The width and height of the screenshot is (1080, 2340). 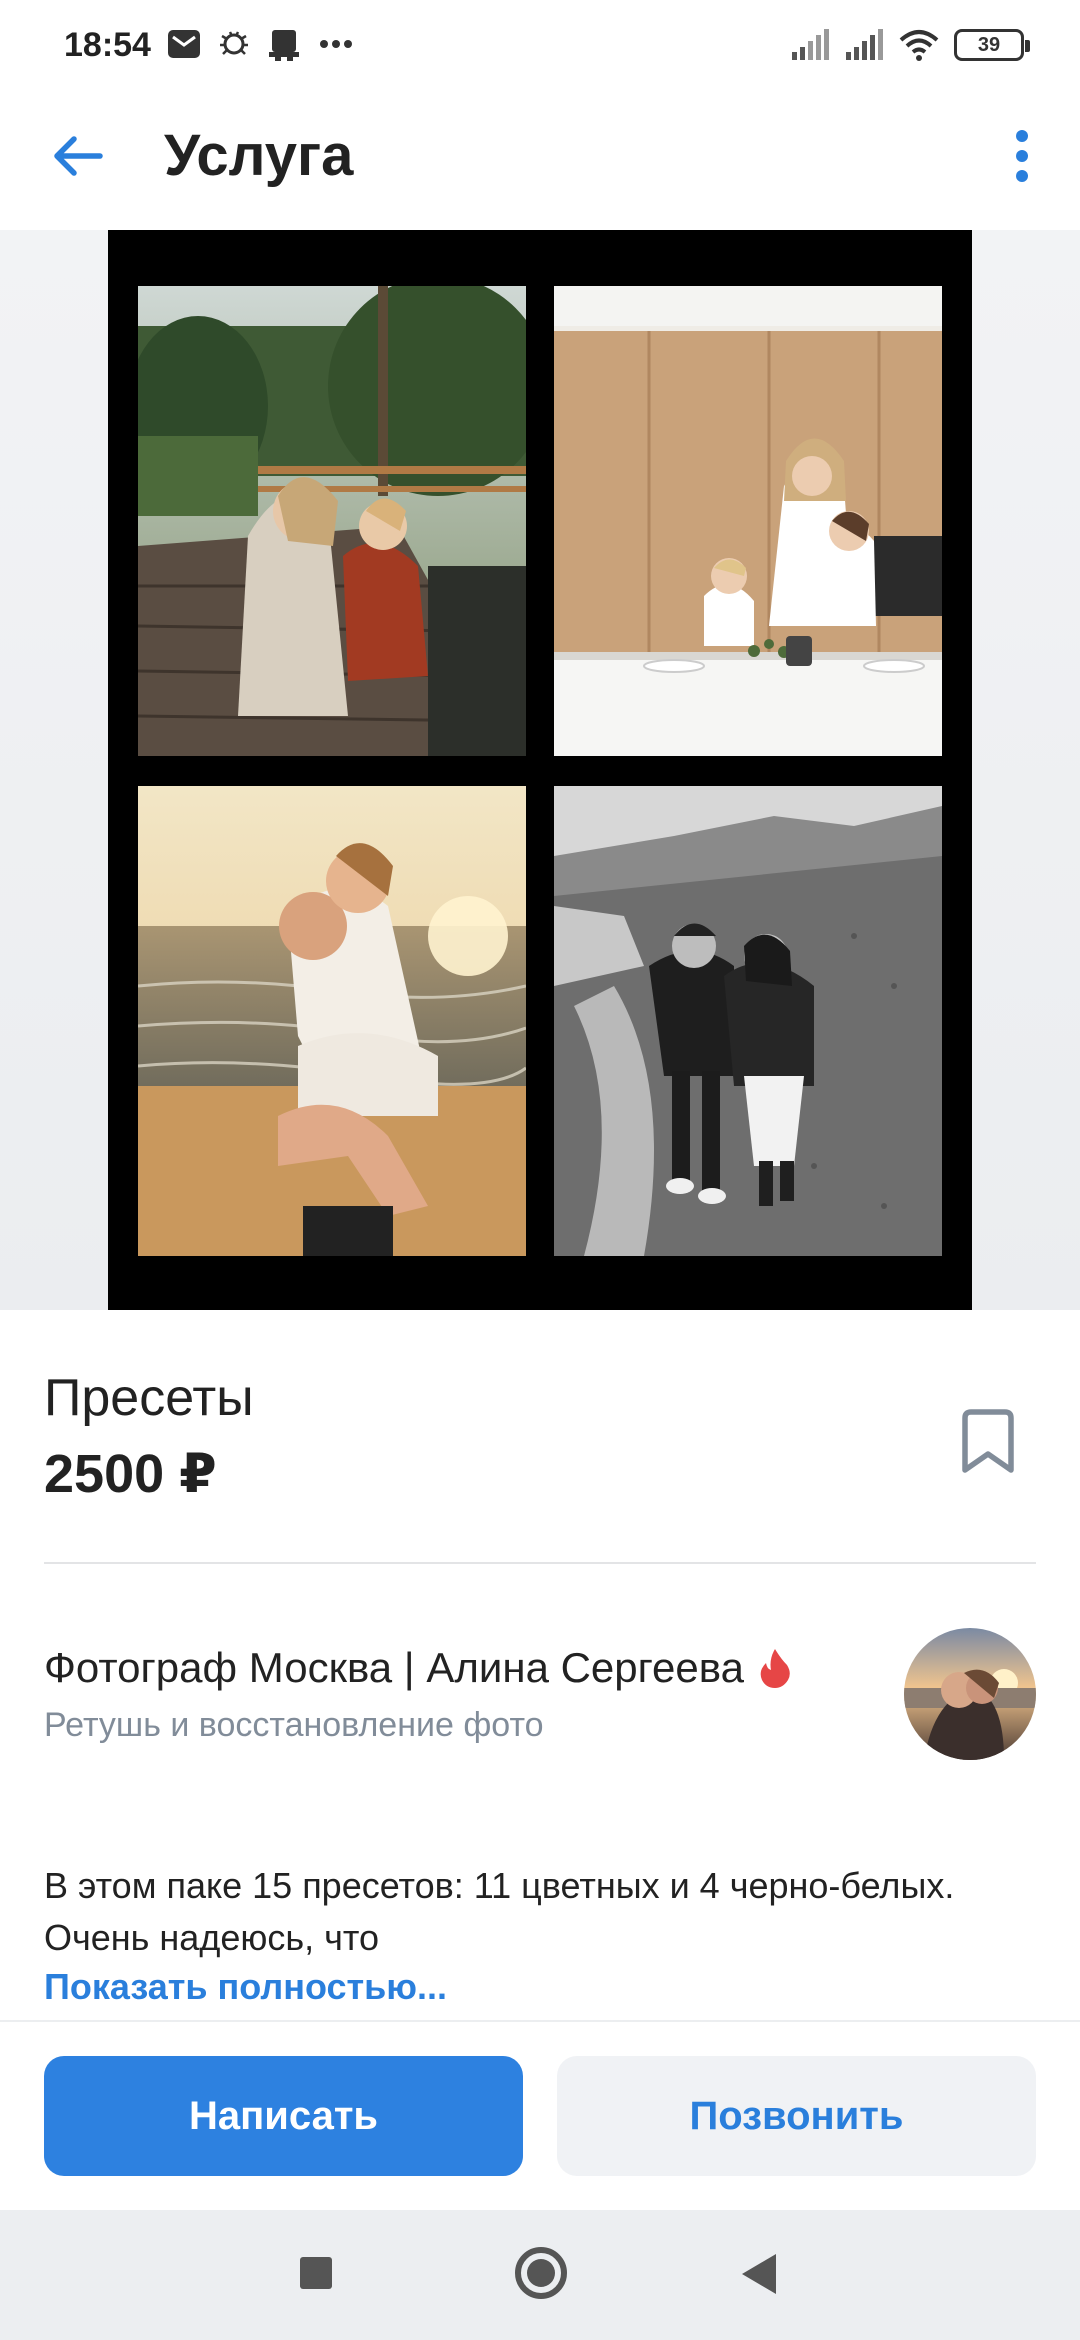 I want to click on seller-name-row: Фотограф Москва | Алина Сергеева, so click(x=418, y=1668).